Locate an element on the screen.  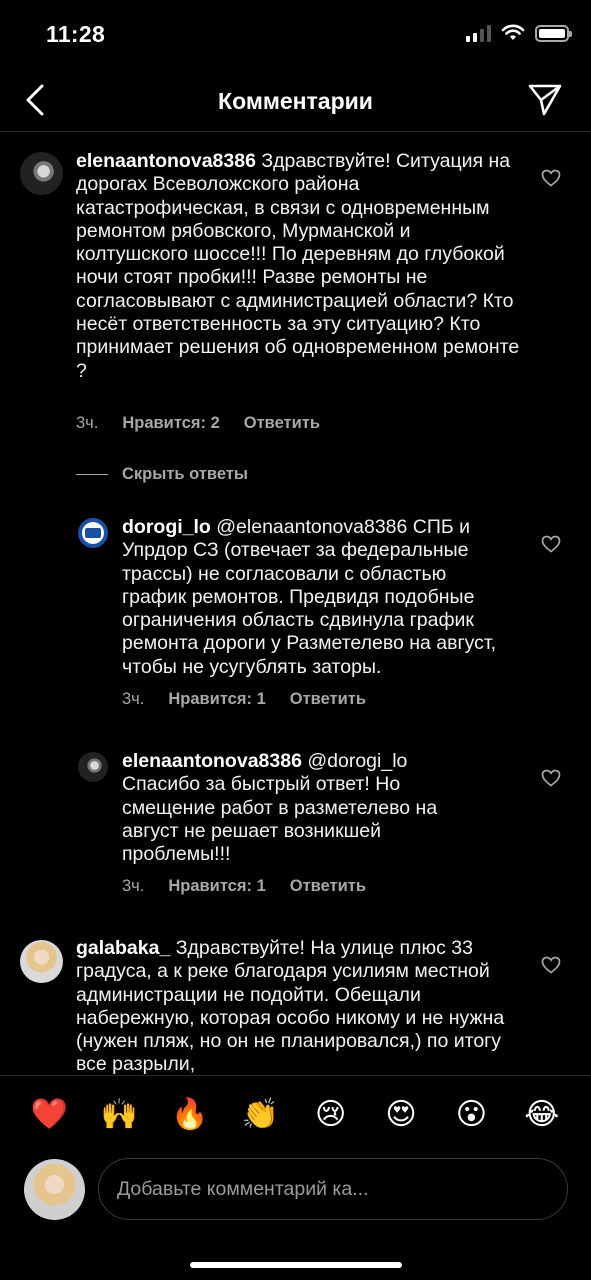
divider-line is located at coordinates (92, 474).